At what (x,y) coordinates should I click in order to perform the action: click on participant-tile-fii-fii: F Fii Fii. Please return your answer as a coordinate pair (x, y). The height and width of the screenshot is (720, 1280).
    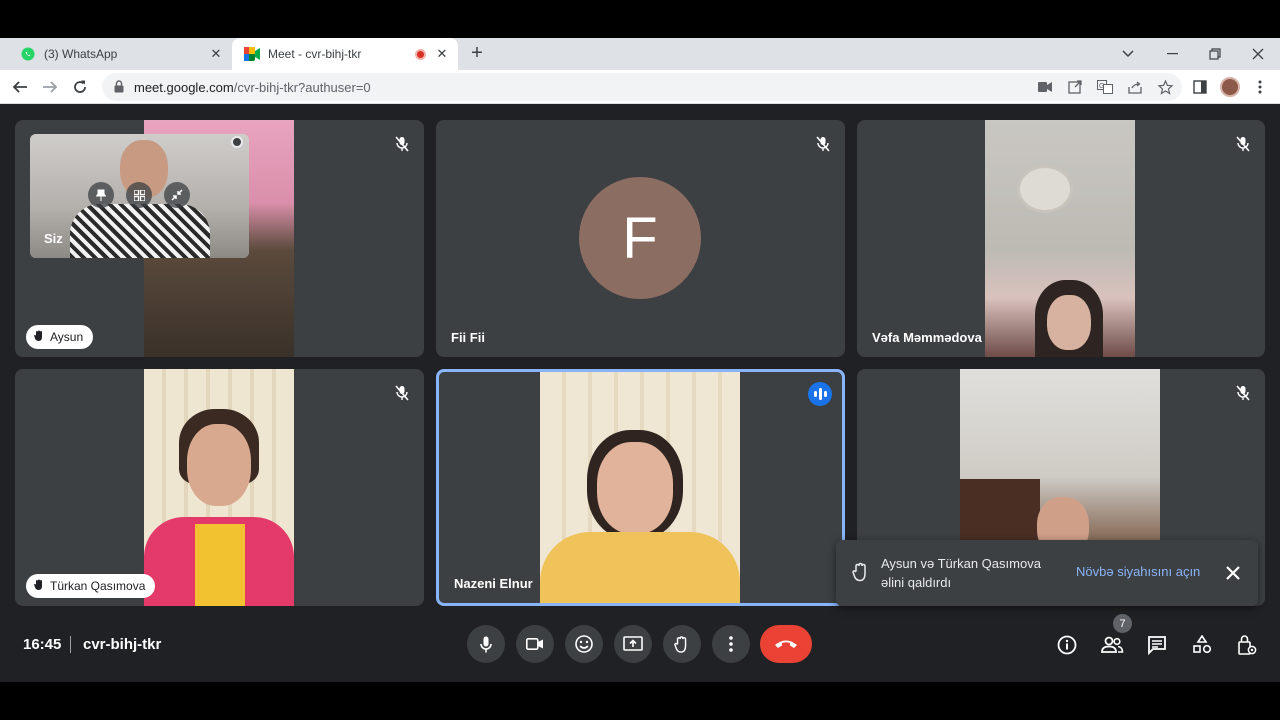
    Looking at the image, I should click on (640, 238).